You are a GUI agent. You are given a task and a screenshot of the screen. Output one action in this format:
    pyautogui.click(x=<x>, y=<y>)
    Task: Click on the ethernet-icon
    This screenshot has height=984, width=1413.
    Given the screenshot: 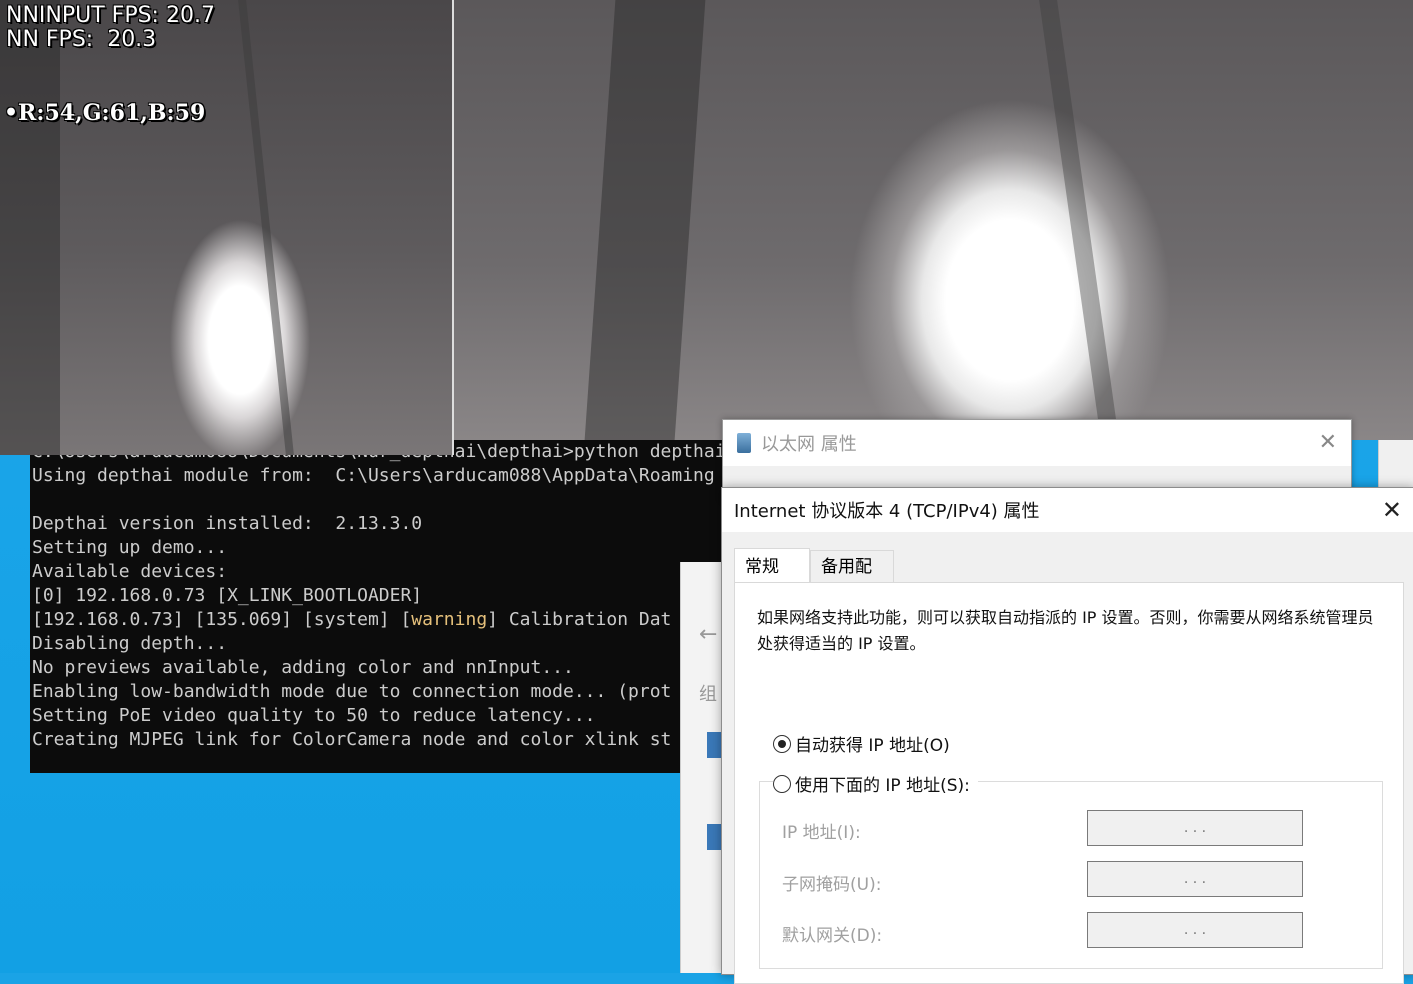 What is the action you would take?
    pyautogui.click(x=744, y=443)
    